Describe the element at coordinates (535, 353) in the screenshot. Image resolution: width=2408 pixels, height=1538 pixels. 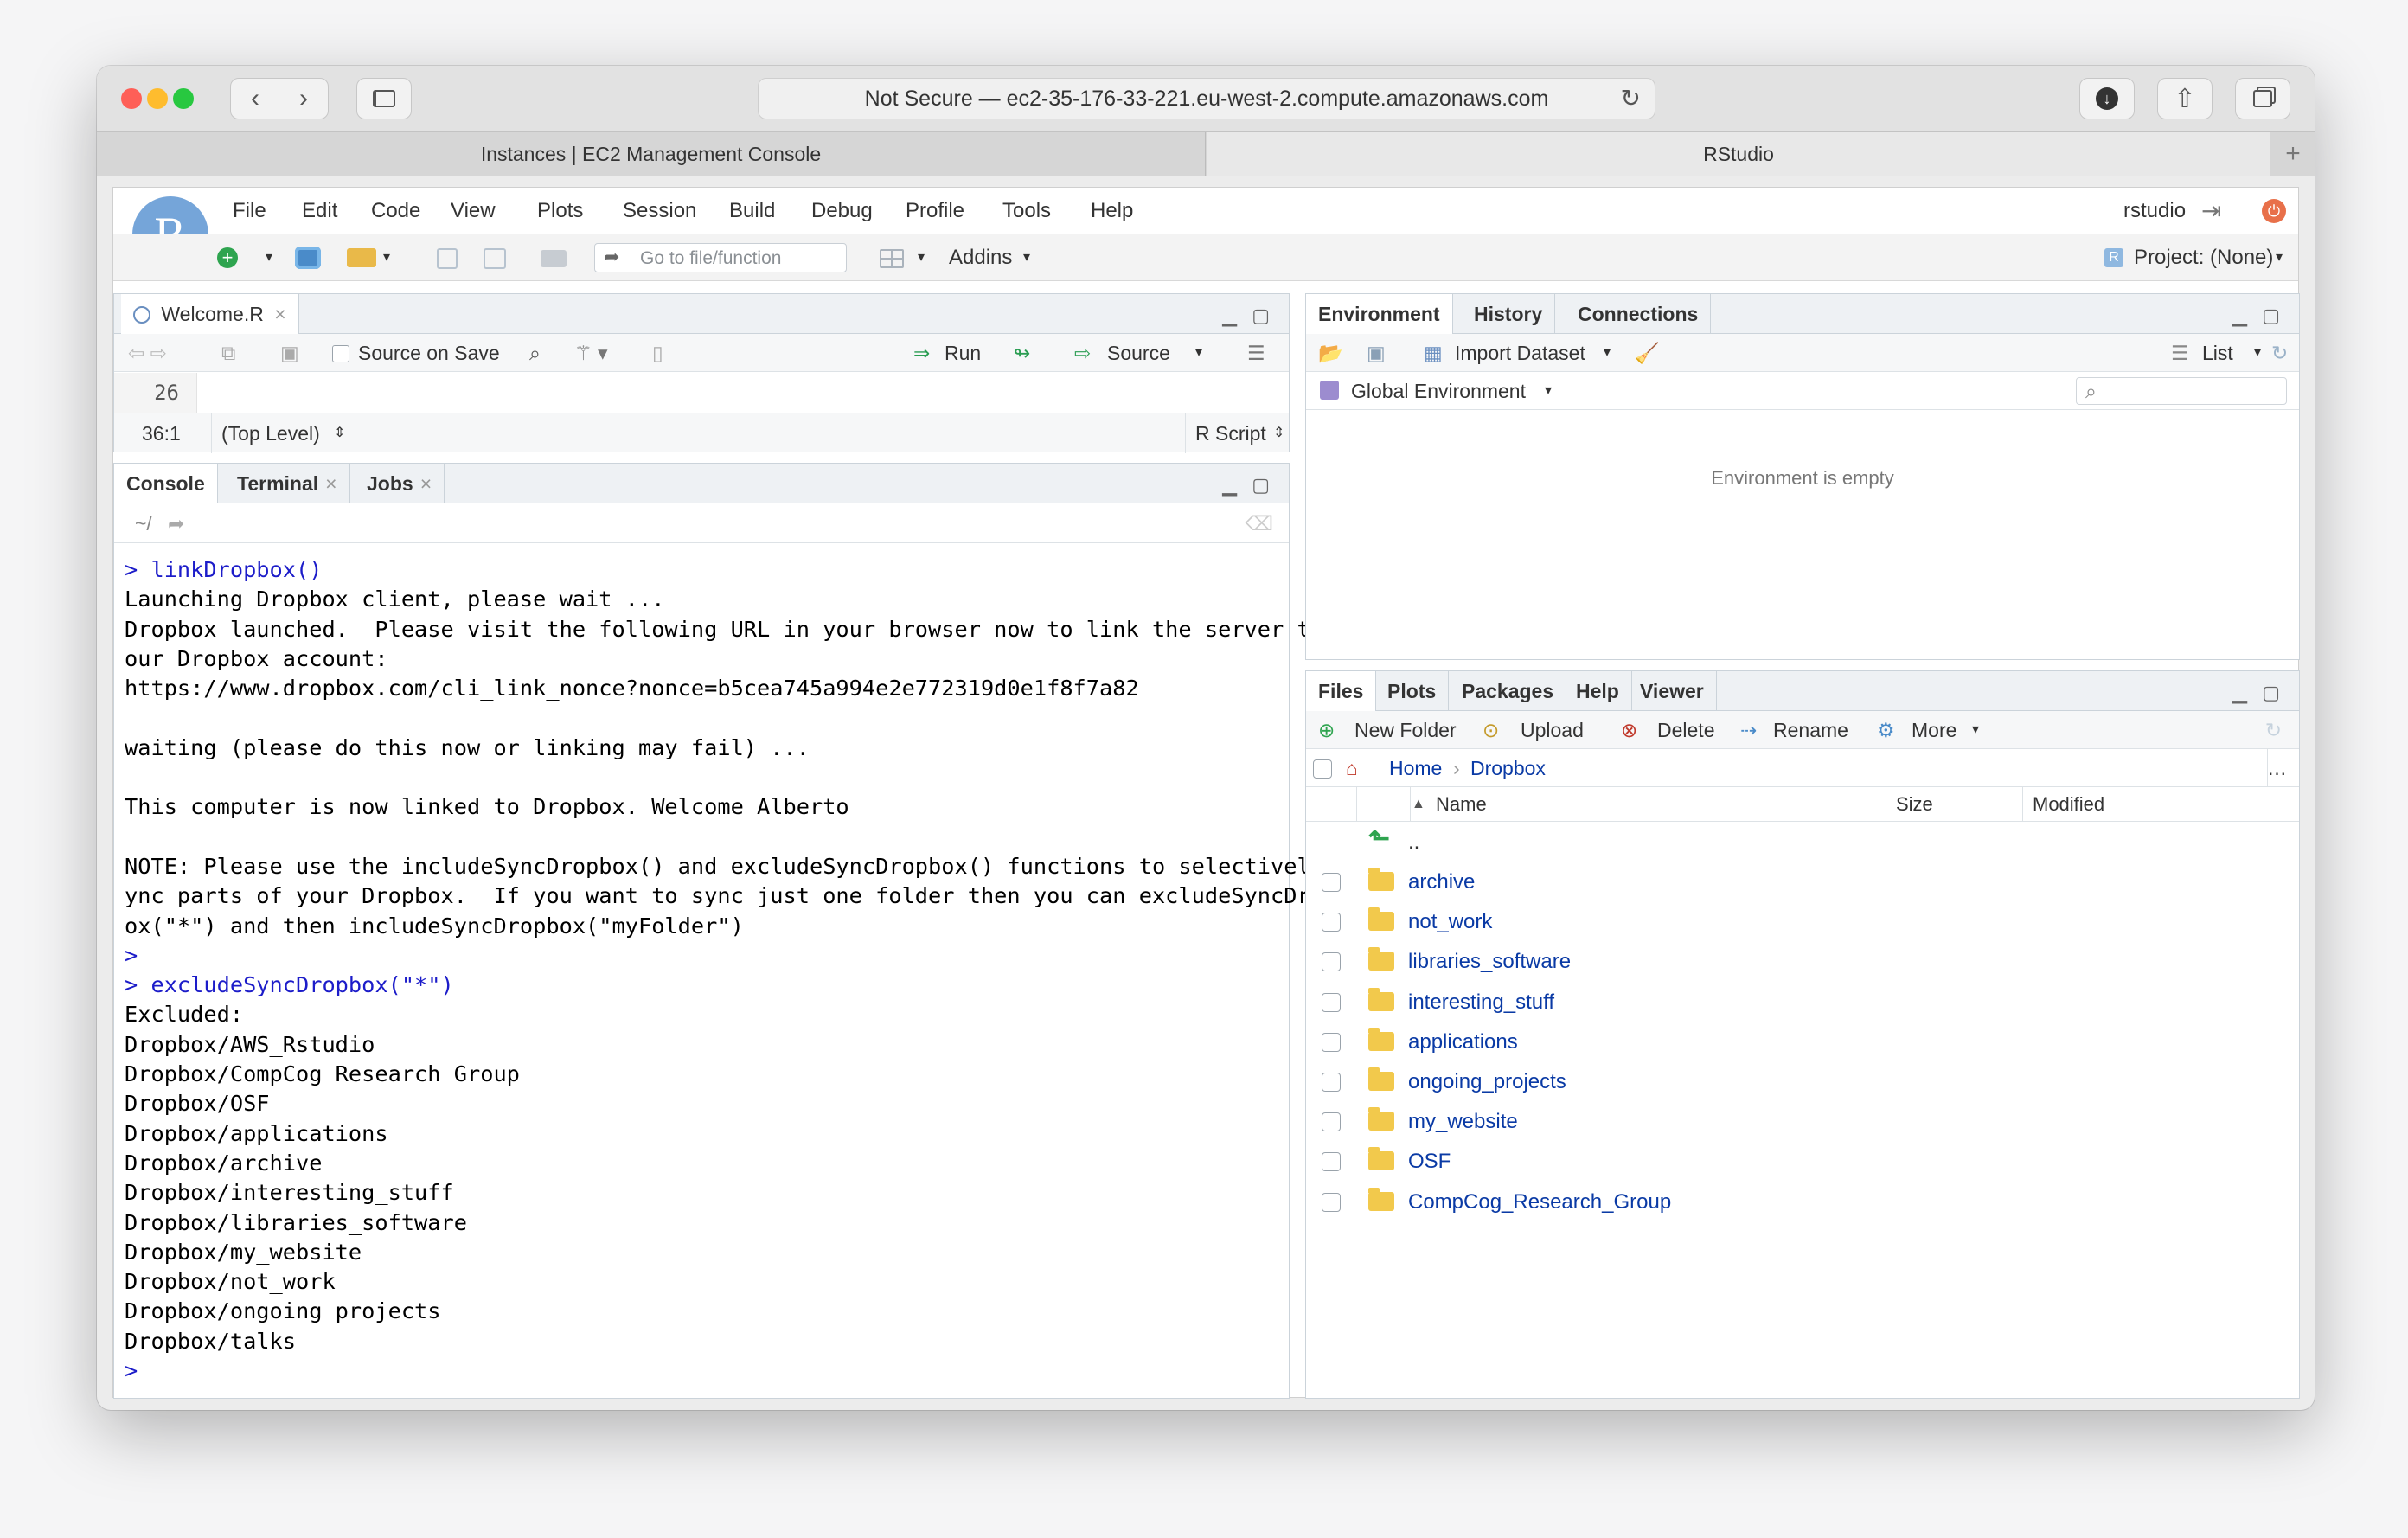
I see `search-icon: ⌕` at that location.